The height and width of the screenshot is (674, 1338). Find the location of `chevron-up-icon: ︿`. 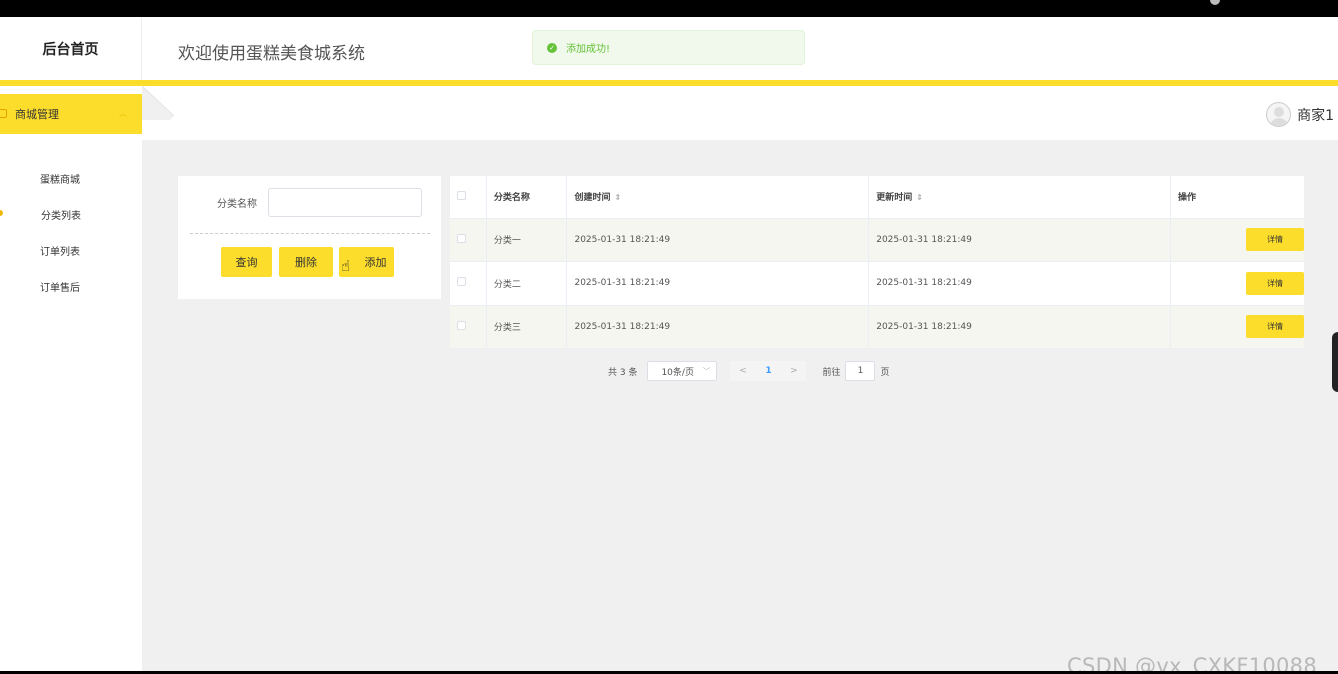

chevron-up-icon: ︿ is located at coordinates (123, 113).